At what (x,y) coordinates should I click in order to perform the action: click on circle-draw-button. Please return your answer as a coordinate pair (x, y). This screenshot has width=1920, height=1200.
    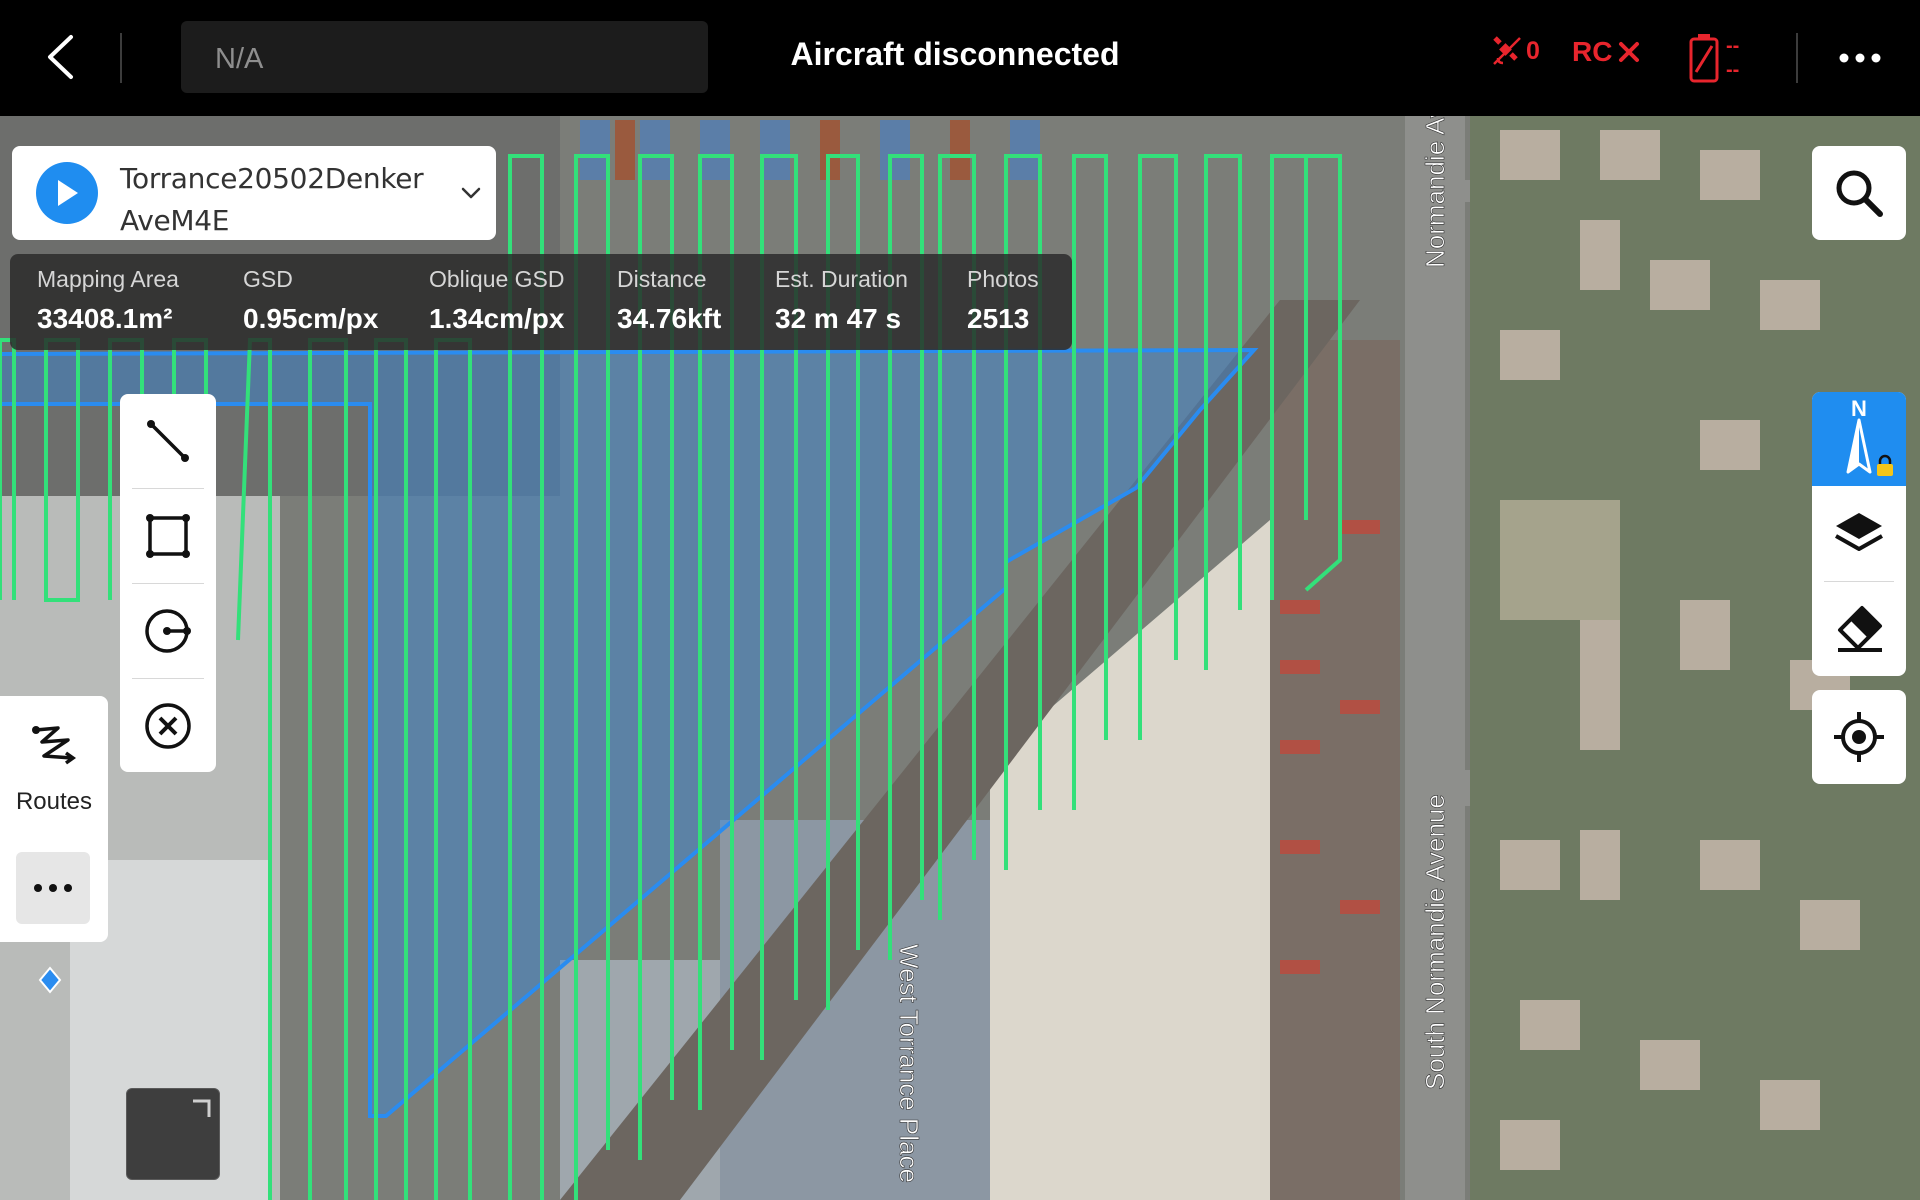
    Looking at the image, I should click on (168, 631).